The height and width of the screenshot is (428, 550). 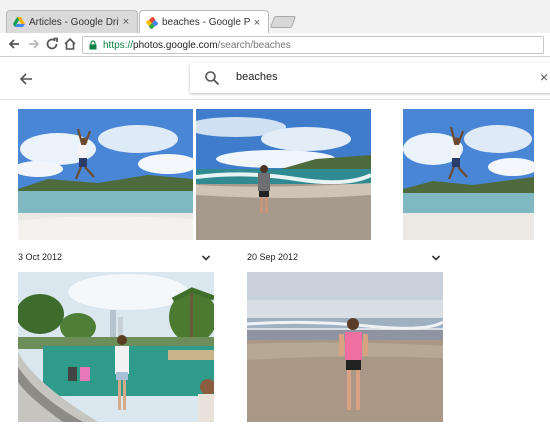 What do you see at coordinates (26, 79) in the screenshot?
I see `arrow-left-icon` at bounding box center [26, 79].